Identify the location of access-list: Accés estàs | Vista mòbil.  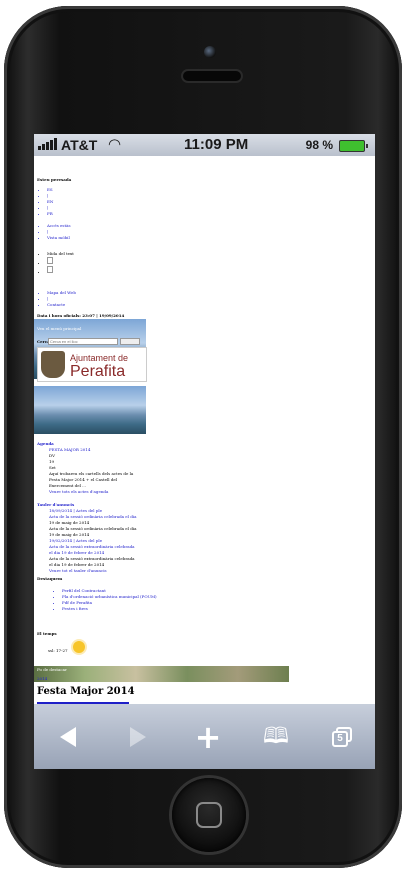
(54, 232).